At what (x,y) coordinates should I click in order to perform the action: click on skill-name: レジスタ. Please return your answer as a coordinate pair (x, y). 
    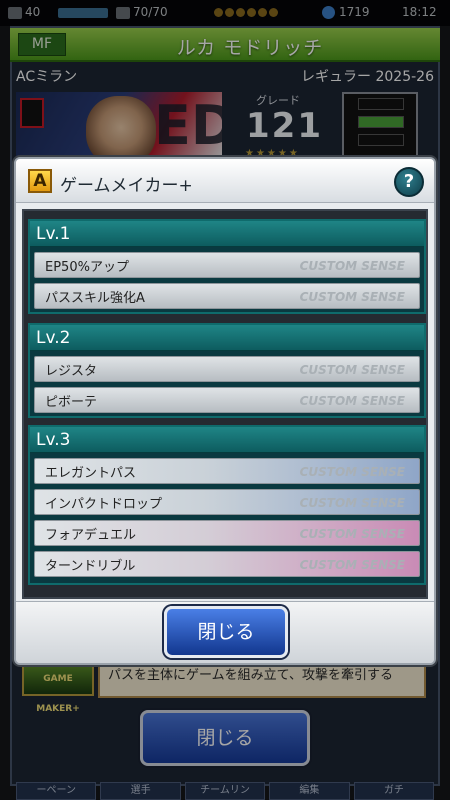
    Looking at the image, I should click on (71, 371).